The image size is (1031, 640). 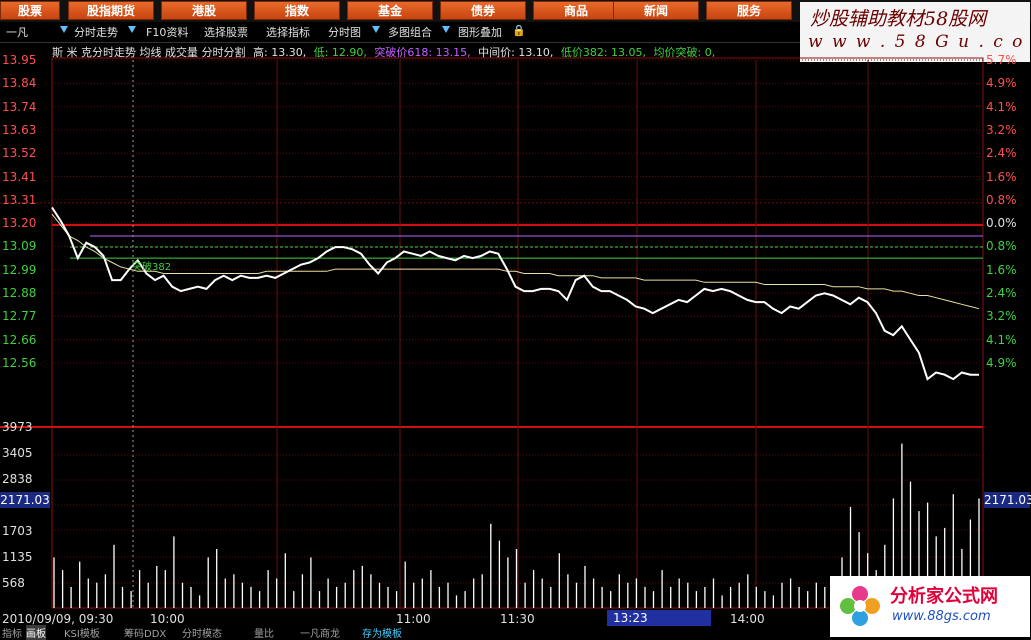 What do you see at coordinates (19, 60) in the screenshot?
I see `price-tick-label: 13.95` at bounding box center [19, 60].